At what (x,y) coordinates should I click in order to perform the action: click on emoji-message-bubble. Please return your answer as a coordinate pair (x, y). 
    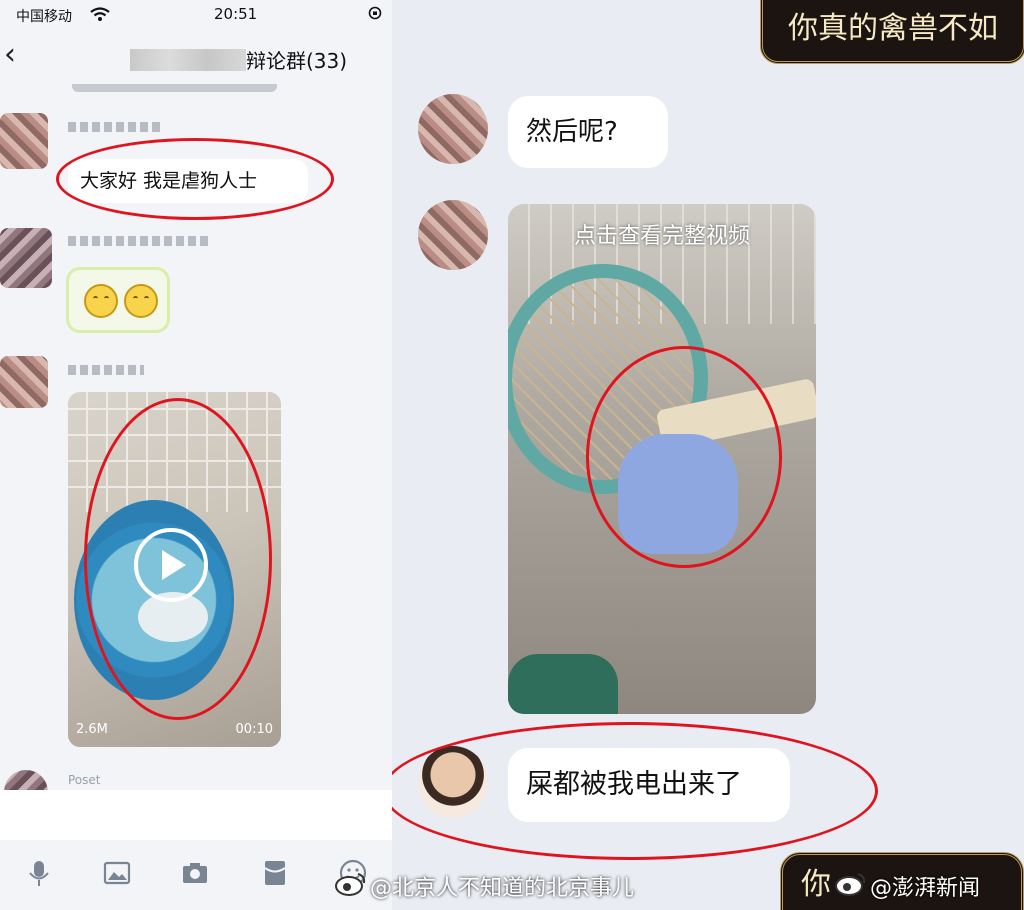
    Looking at the image, I should click on (118, 300).